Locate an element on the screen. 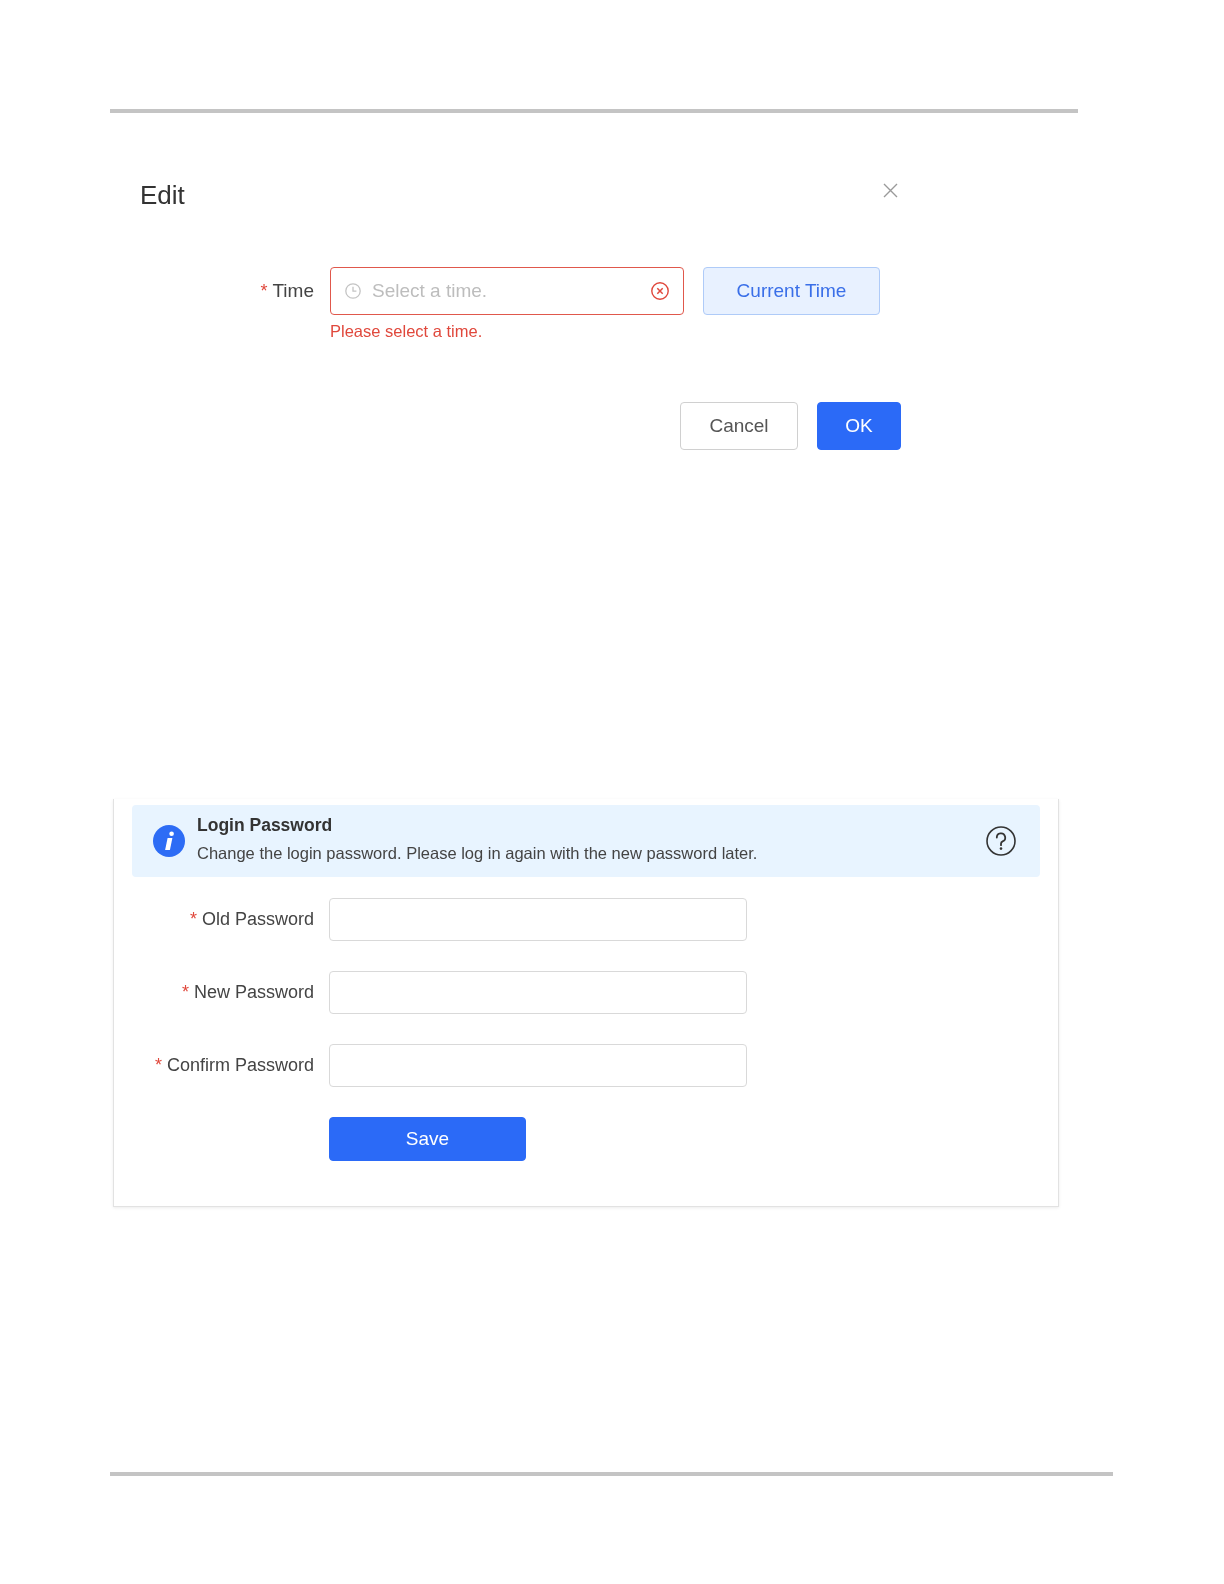 The height and width of the screenshot is (1584, 1224). cancel-button: Cancel is located at coordinates (739, 426).